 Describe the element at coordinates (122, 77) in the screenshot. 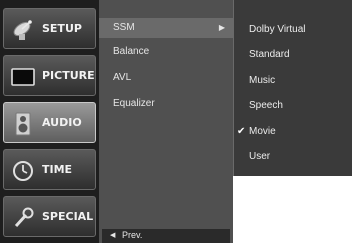

I see `submenu-item-label: AVL` at that location.